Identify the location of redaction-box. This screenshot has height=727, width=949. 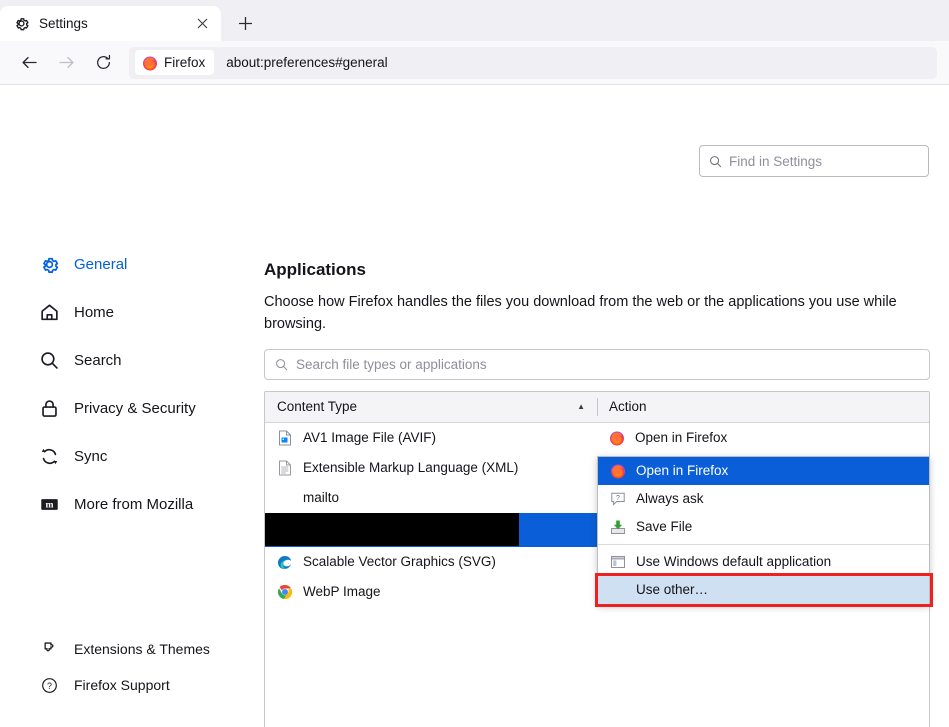
(392, 529).